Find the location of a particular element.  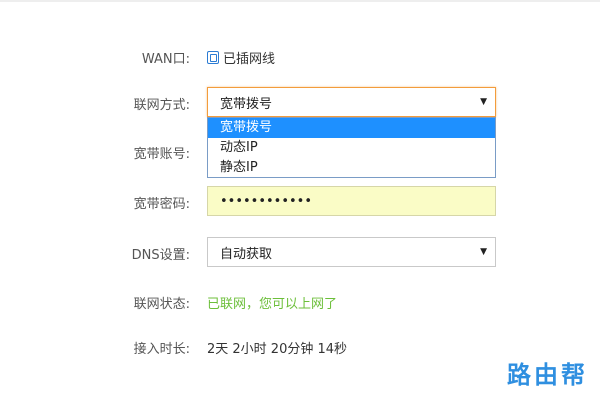

connection-status-text: 已联网，您可以上网了 is located at coordinates (272, 304).